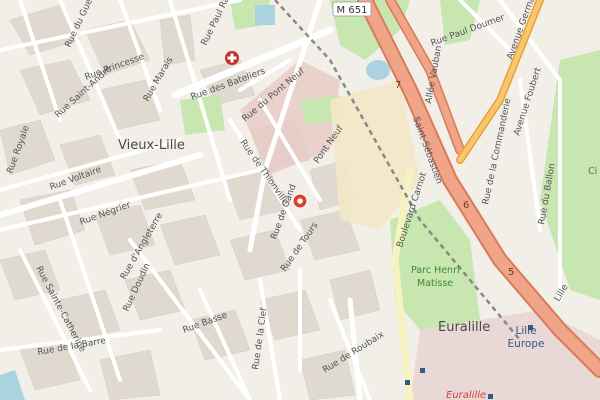 The height and width of the screenshot is (400, 600). Describe the element at coordinates (511, 272) in the screenshot. I see `route-number-5: 5` at that location.